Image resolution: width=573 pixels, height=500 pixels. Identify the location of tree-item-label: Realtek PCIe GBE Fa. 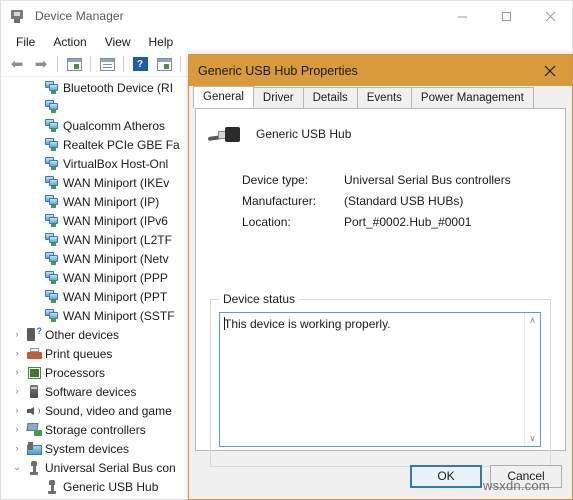
(121, 144).